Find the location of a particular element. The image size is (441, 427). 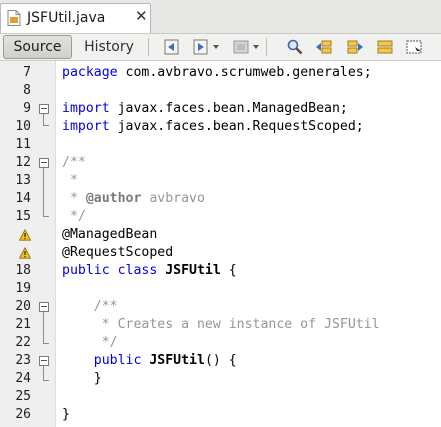

comment-prefix: * is located at coordinates (74, 198).